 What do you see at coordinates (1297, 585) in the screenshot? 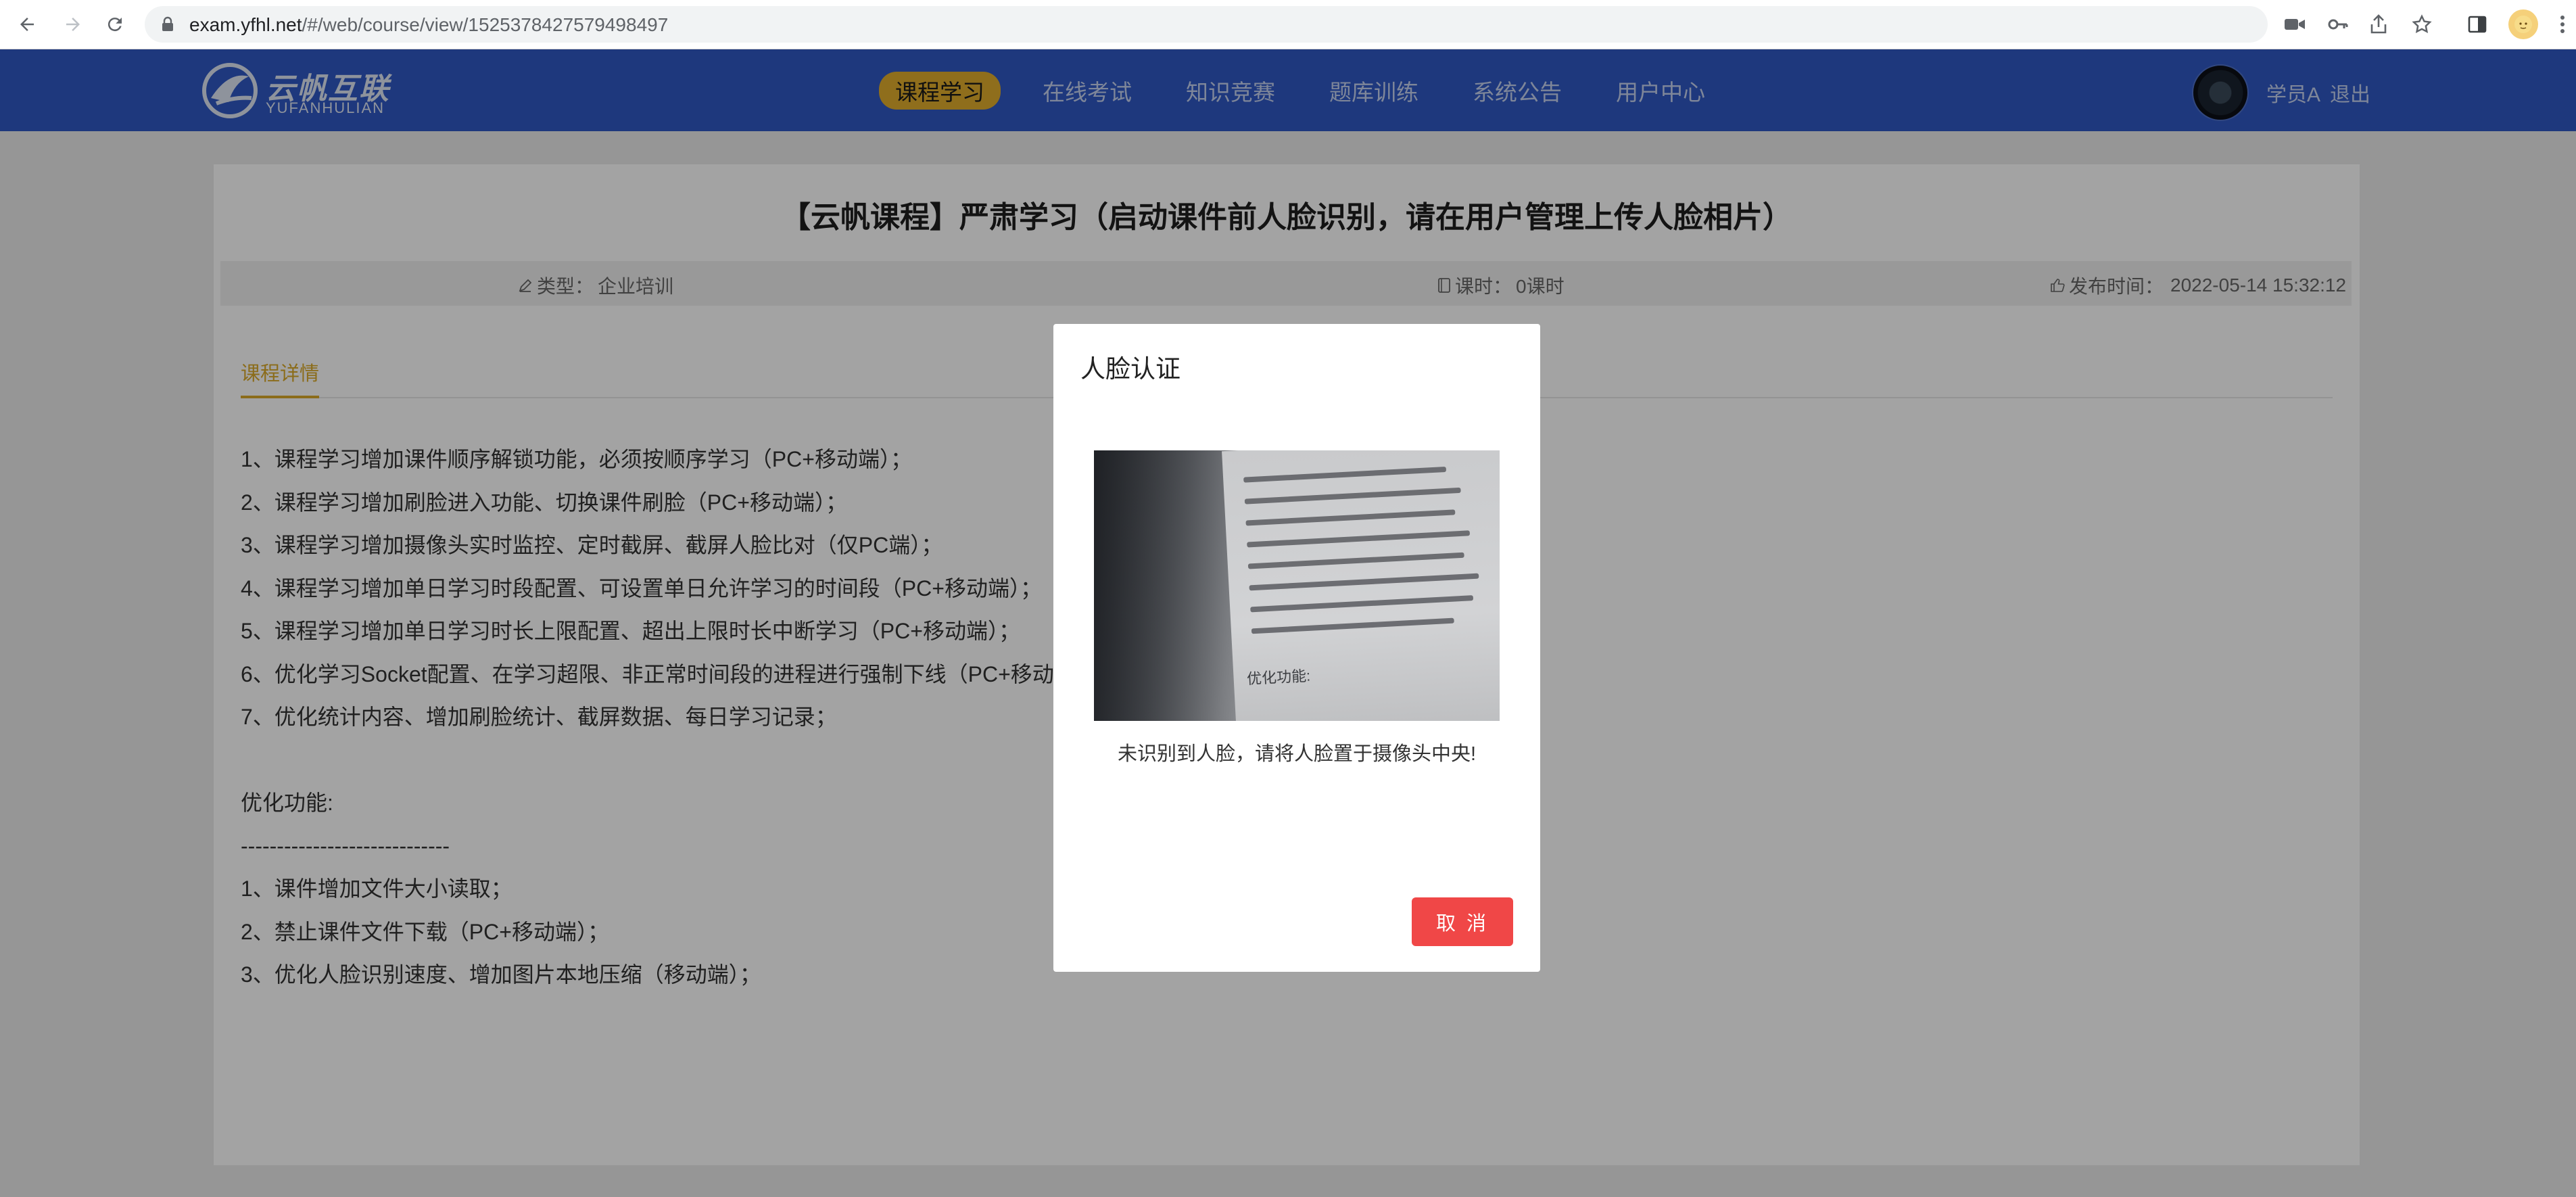
I see `camera-preview: 优化功能:` at bounding box center [1297, 585].